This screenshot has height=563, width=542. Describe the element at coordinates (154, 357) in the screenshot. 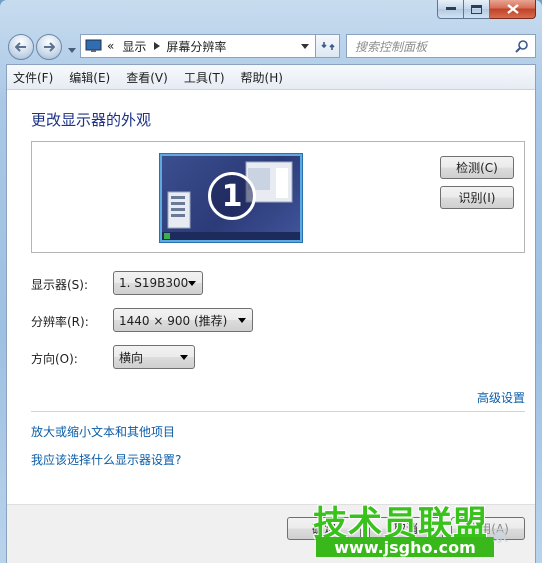

I see `orientation-select: 横向` at that location.